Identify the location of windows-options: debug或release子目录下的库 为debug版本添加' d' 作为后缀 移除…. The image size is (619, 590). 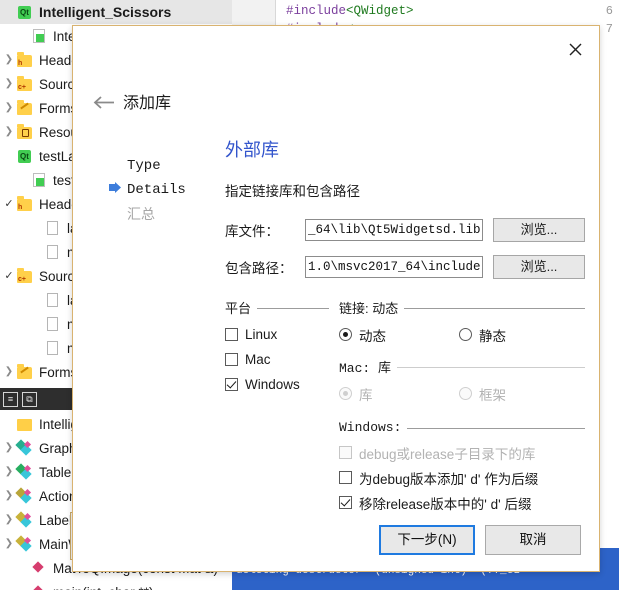
(462, 475).